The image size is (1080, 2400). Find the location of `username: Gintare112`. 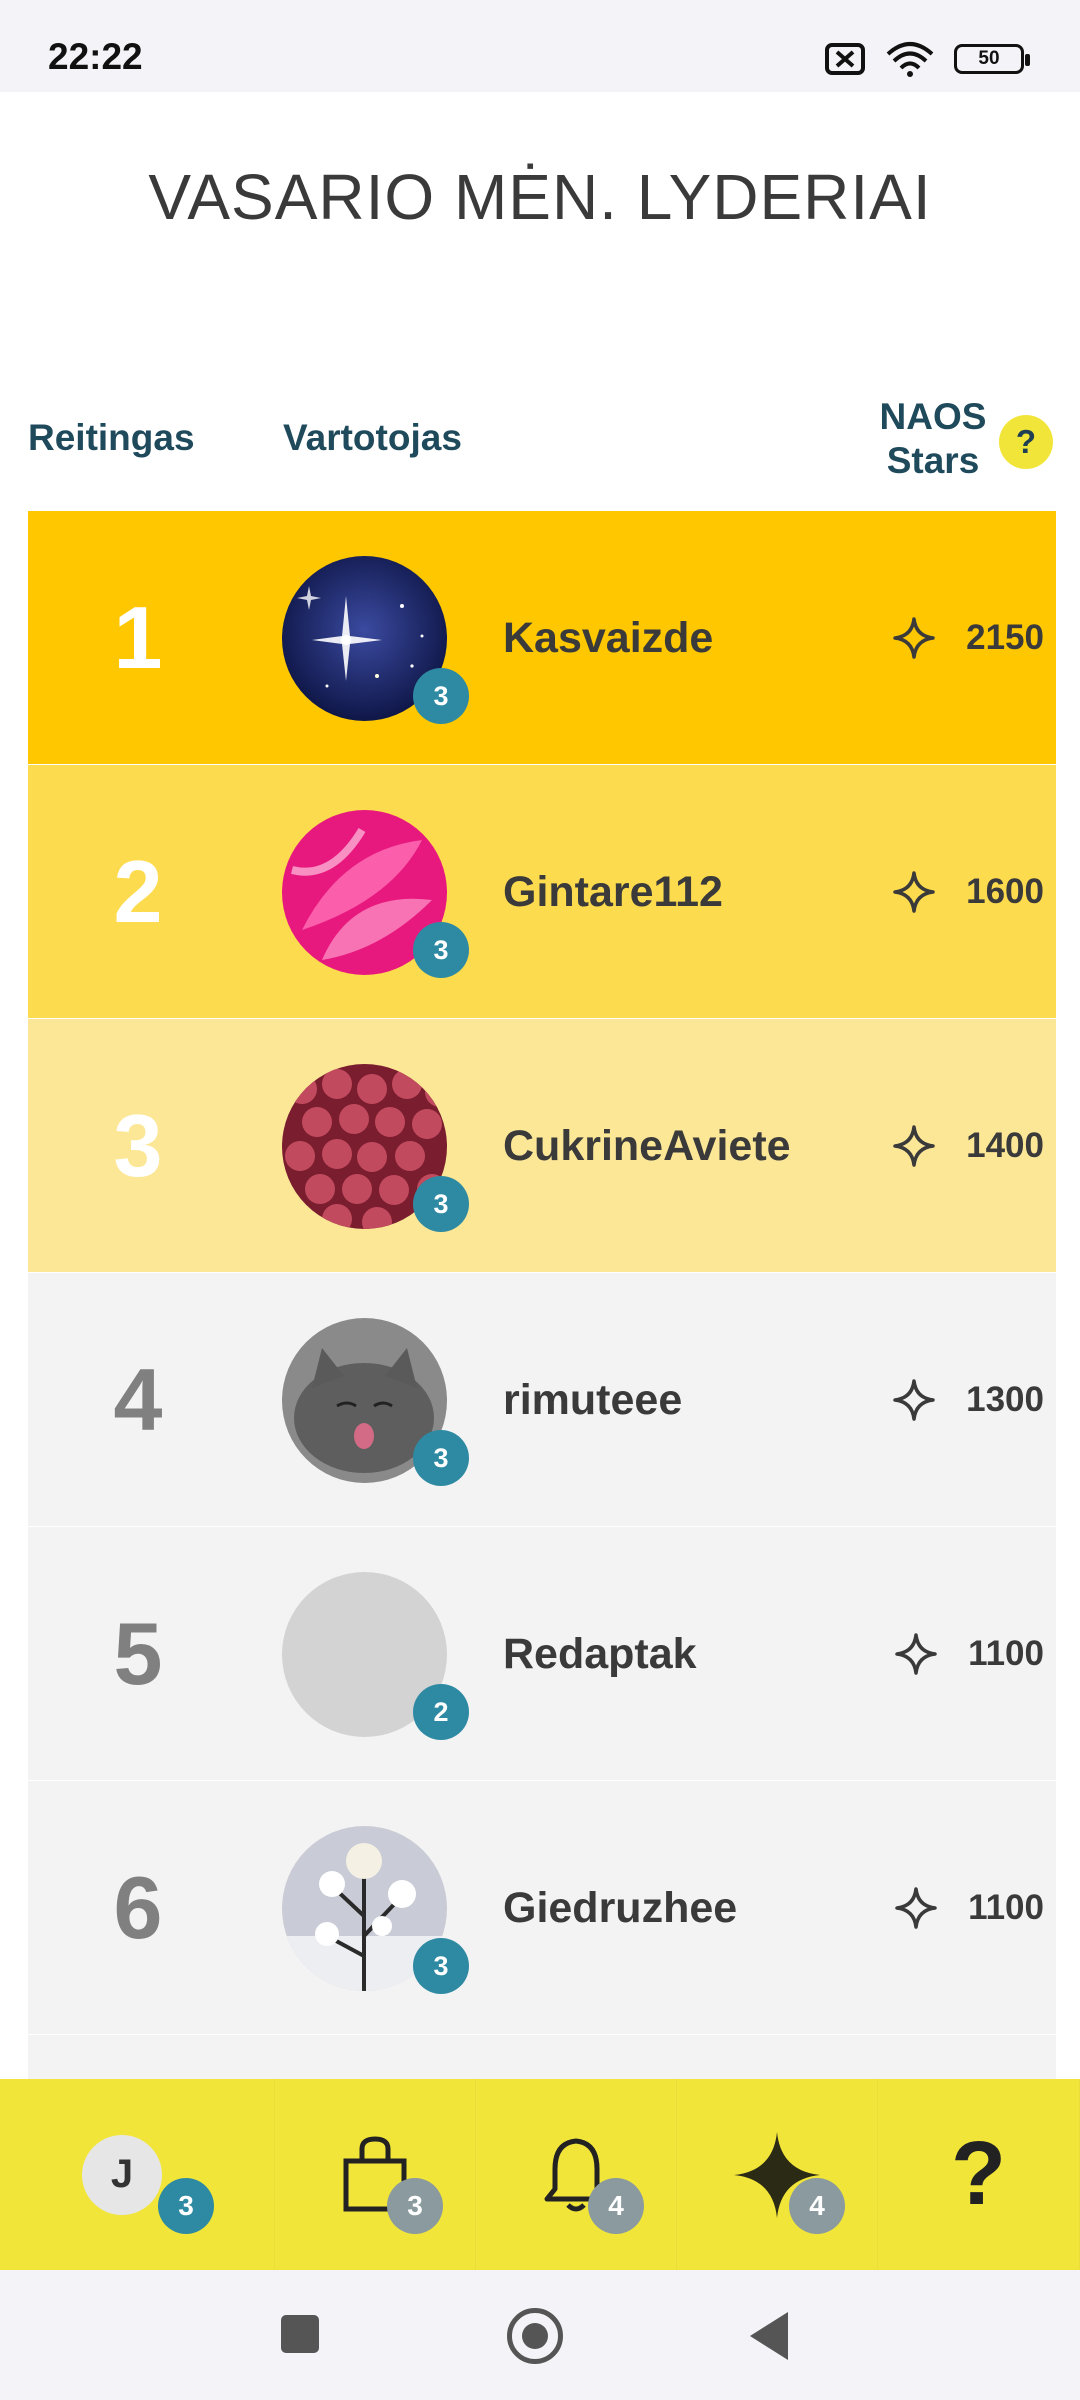

username: Gintare112 is located at coordinates (613, 892).